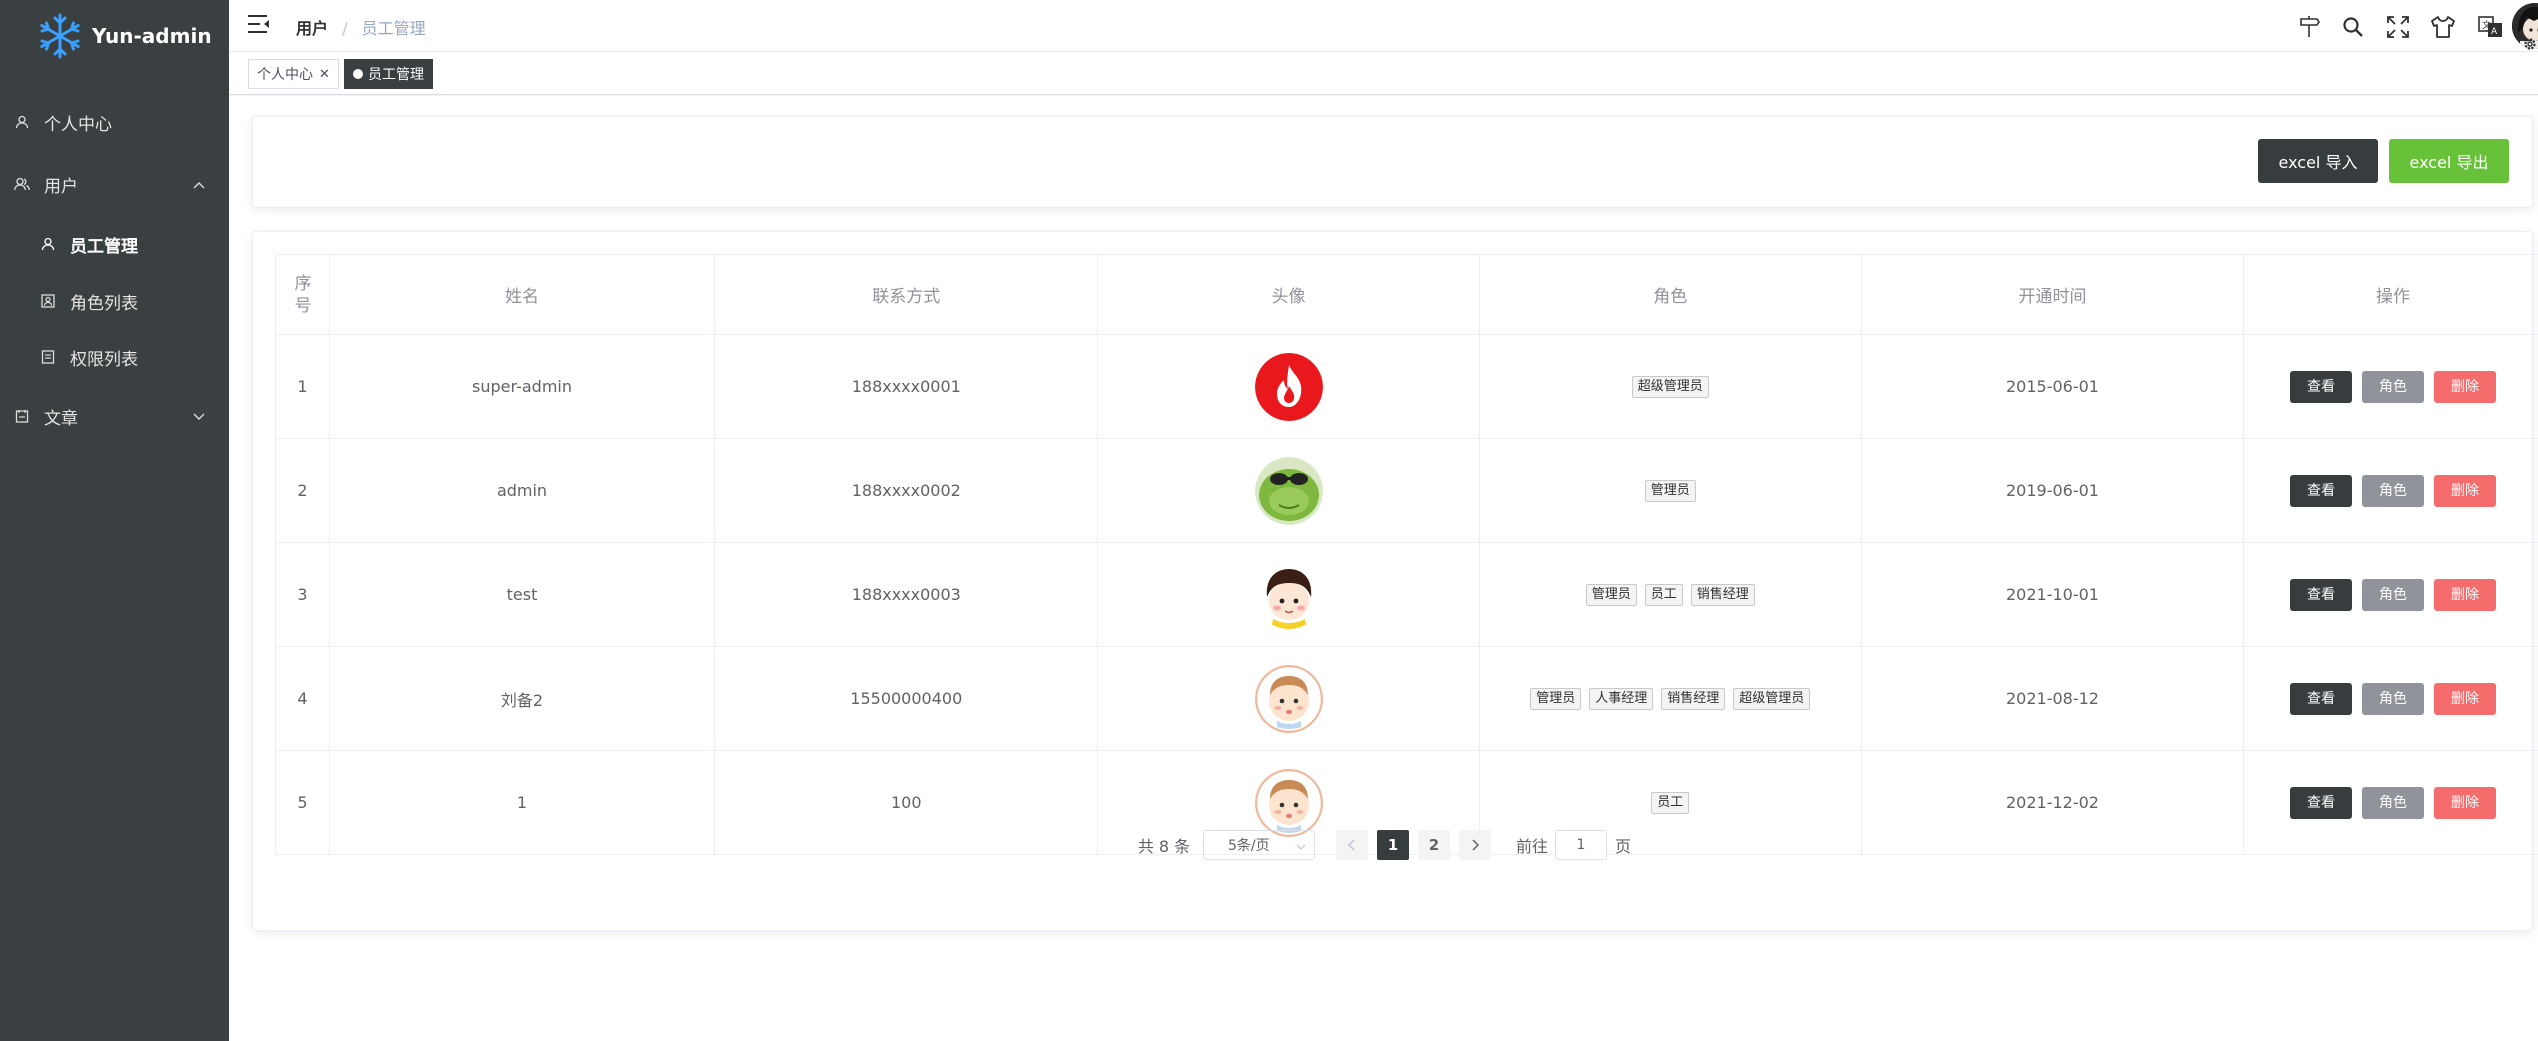  Describe the element at coordinates (22, 184) in the screenshot. I see `users-icon` at that location.